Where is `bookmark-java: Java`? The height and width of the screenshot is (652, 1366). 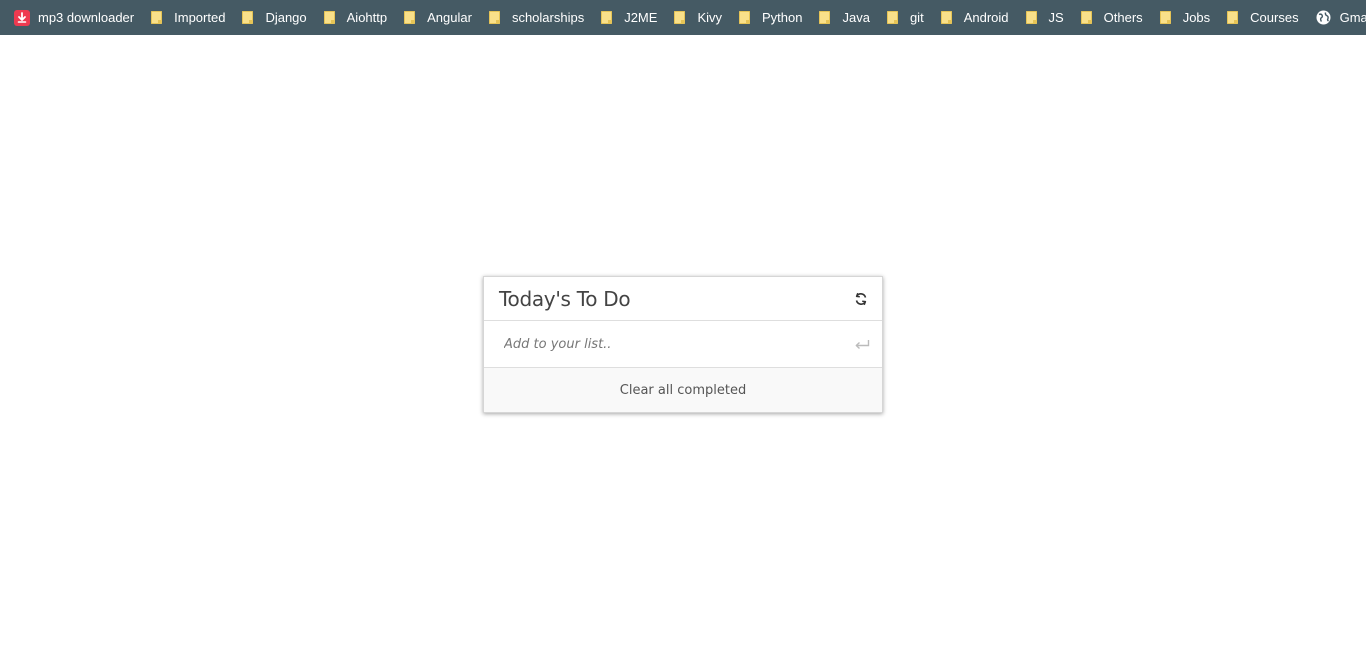 bookmark-java: Java is located at coordinates (844, 18).